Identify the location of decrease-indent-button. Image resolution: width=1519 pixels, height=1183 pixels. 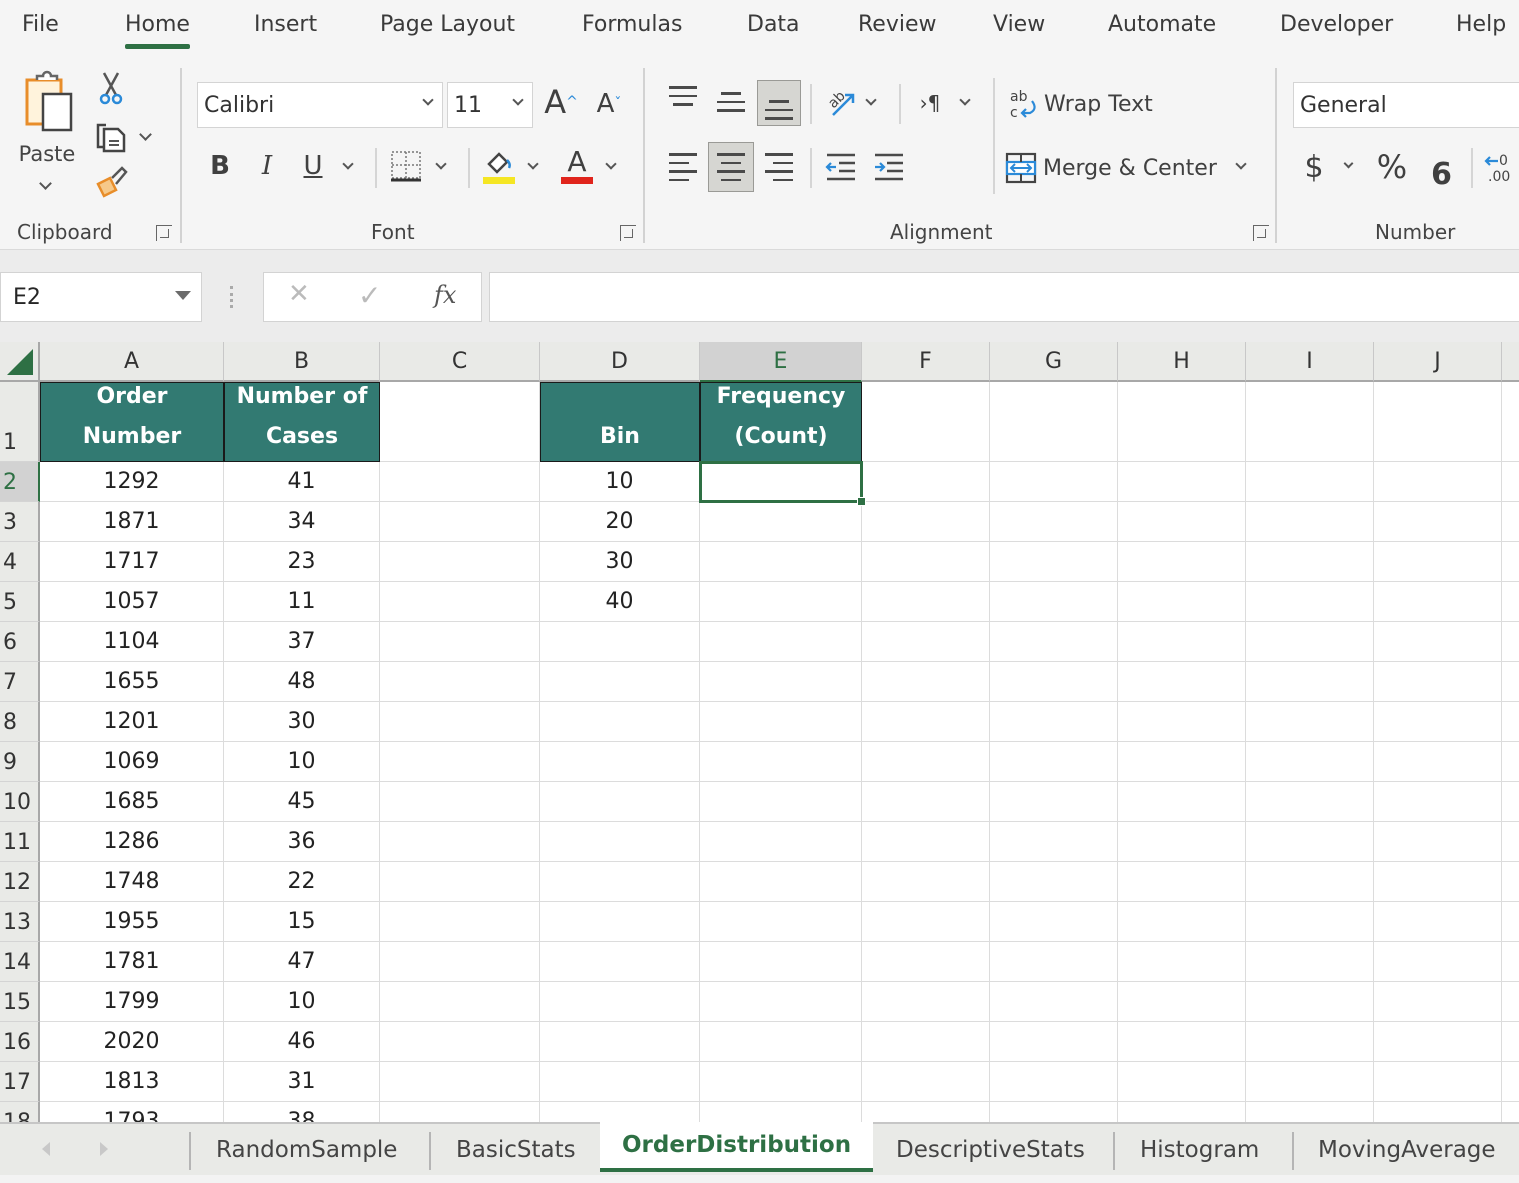
(841, 167).